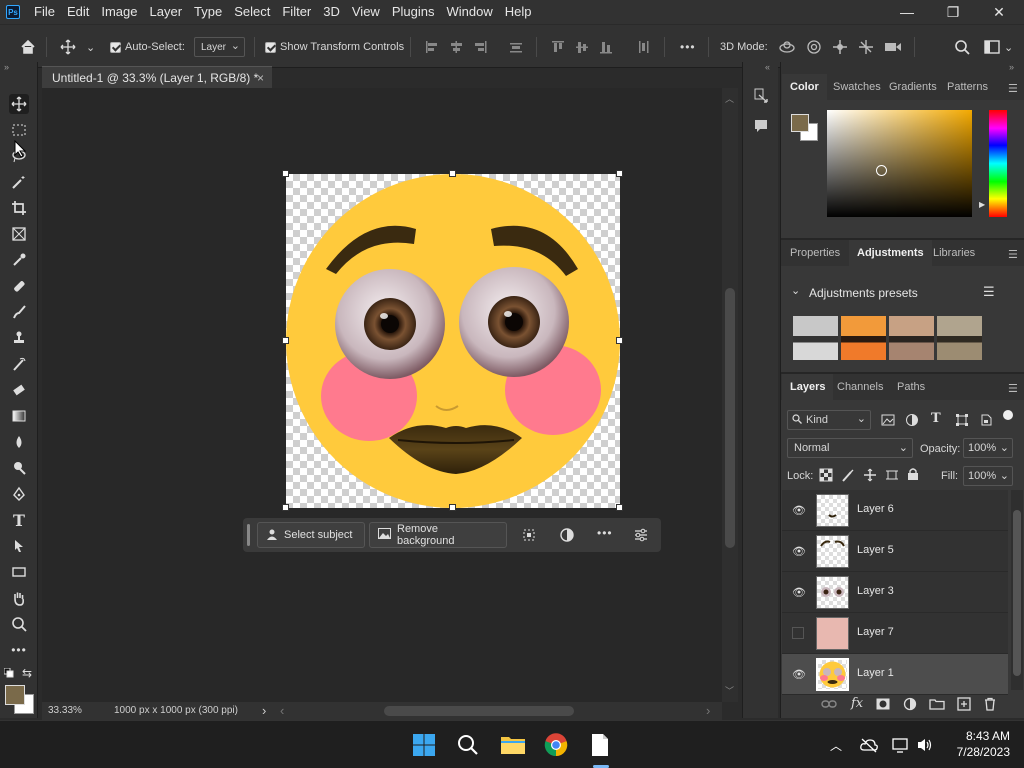  I want to click on transform-handle-tl, so click(285, 173).